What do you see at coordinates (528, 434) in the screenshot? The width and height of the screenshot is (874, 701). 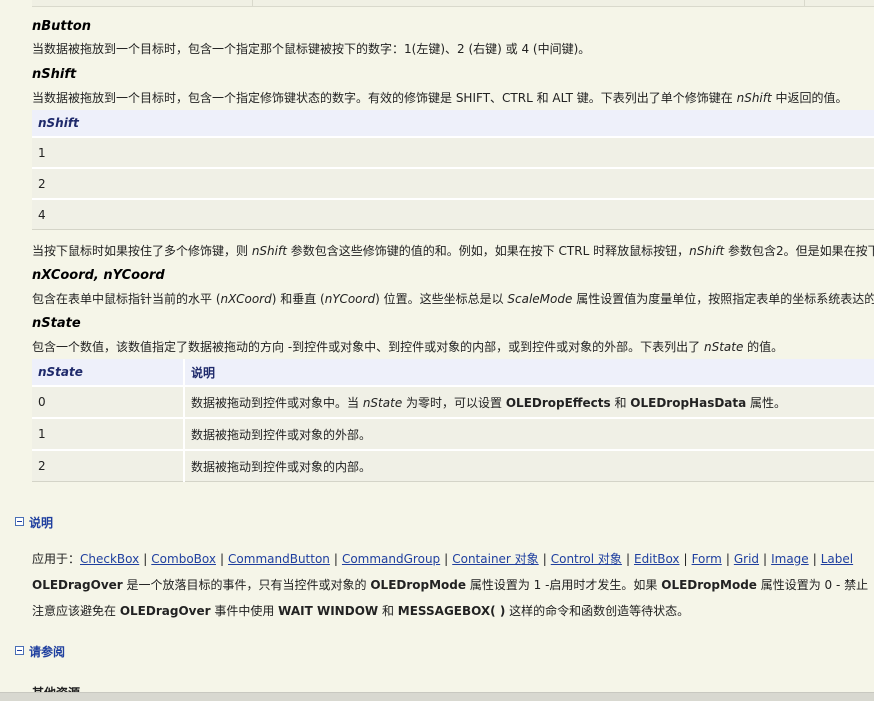 I see `table-cell: 数据被拖动到控件或对象的外部。` at bounding box center [528, 434].